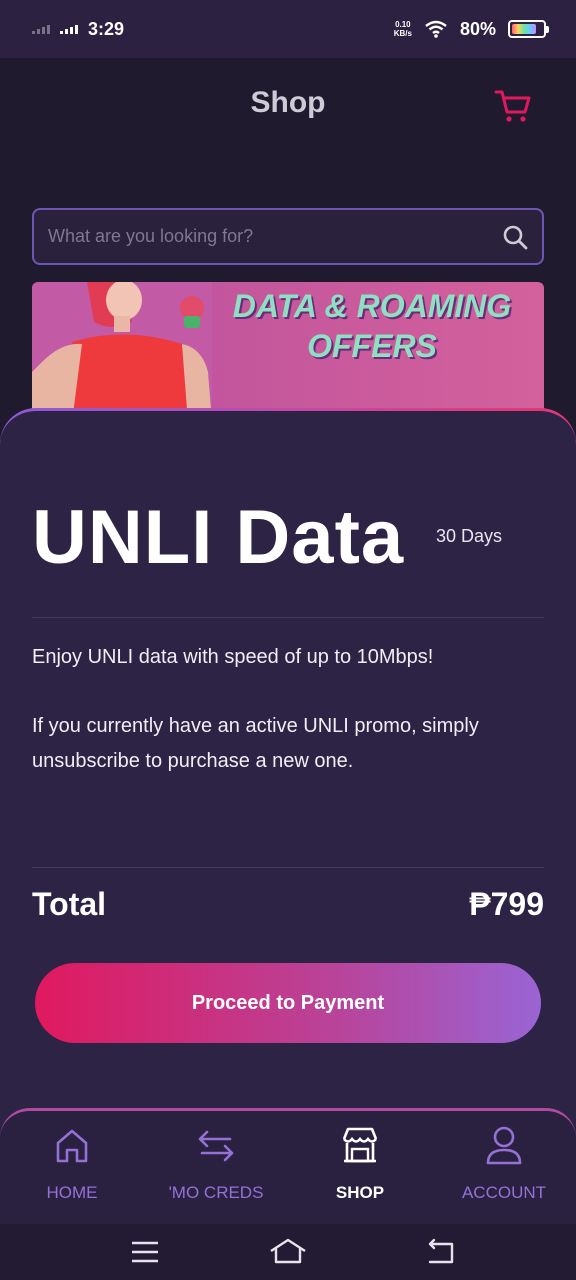 This screenshot has height=1280, width=576. I want to click on menu-icon, so click(145, 1252).